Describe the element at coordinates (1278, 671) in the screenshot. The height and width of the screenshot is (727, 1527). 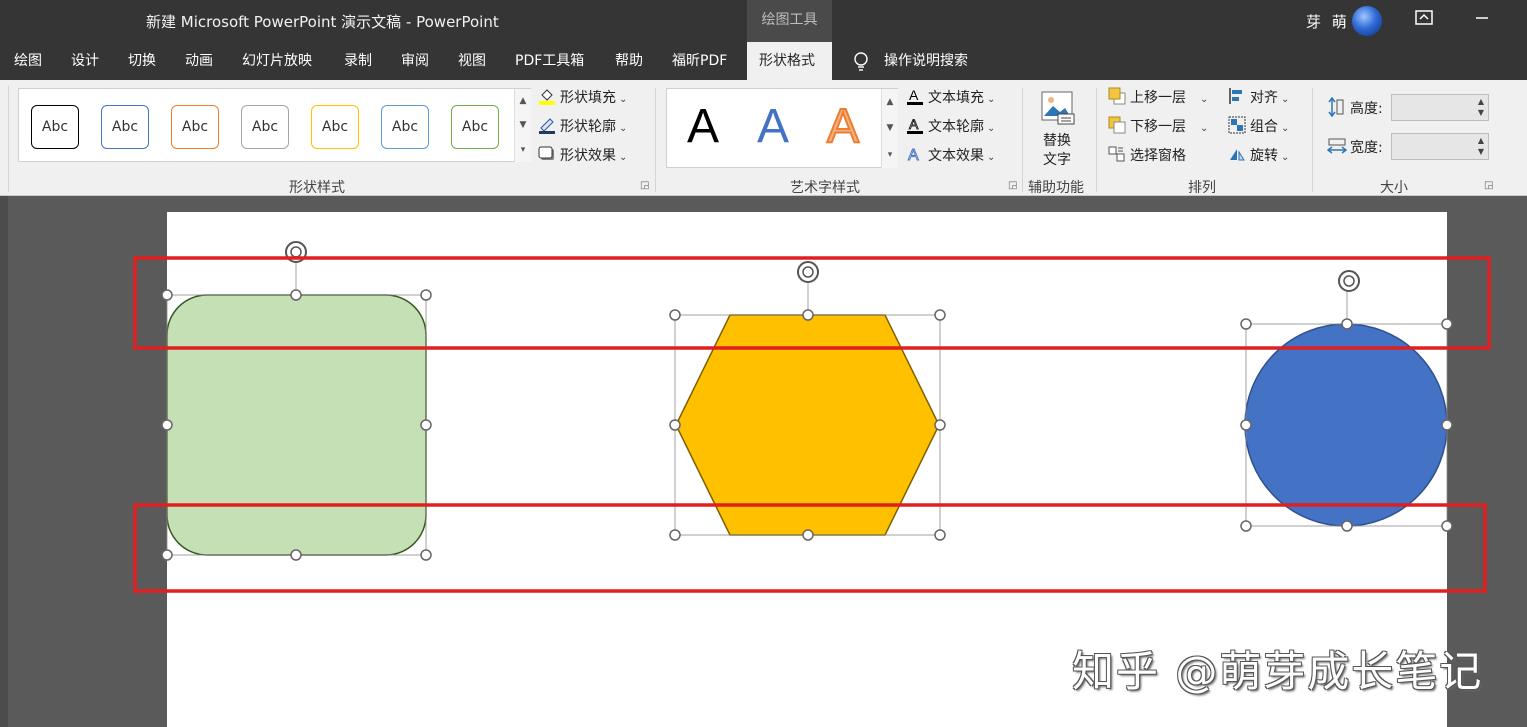
I see `watermark: 知乎 @萌芽成长笔记` at that location.